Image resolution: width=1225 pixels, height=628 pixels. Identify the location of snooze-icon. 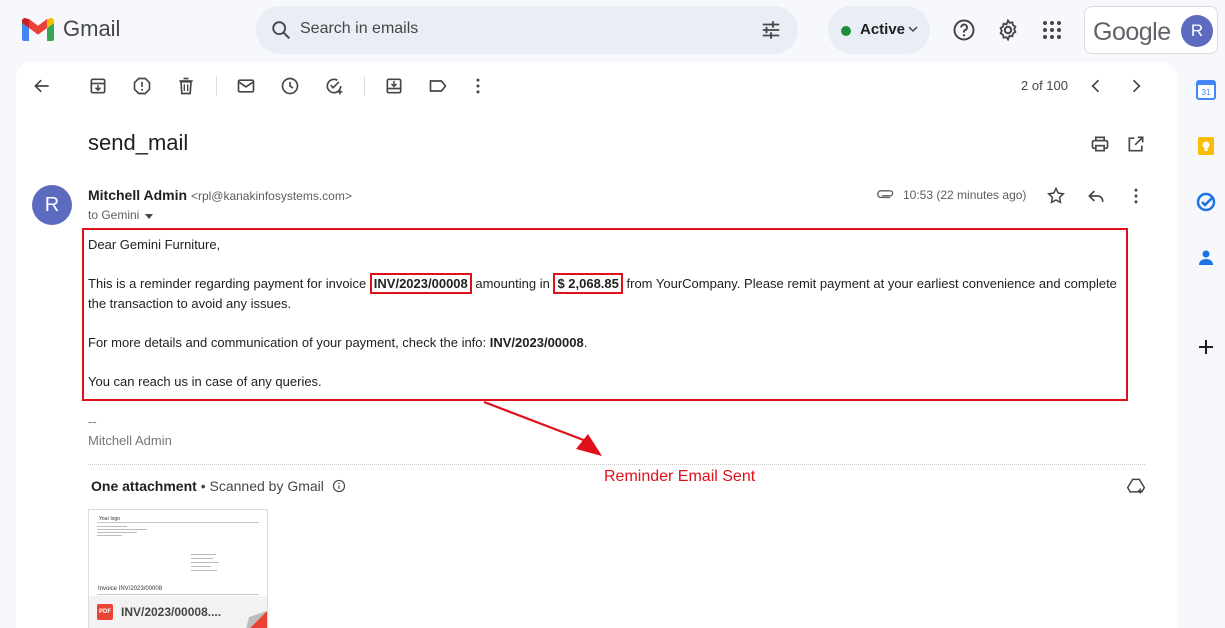
(290, 86).